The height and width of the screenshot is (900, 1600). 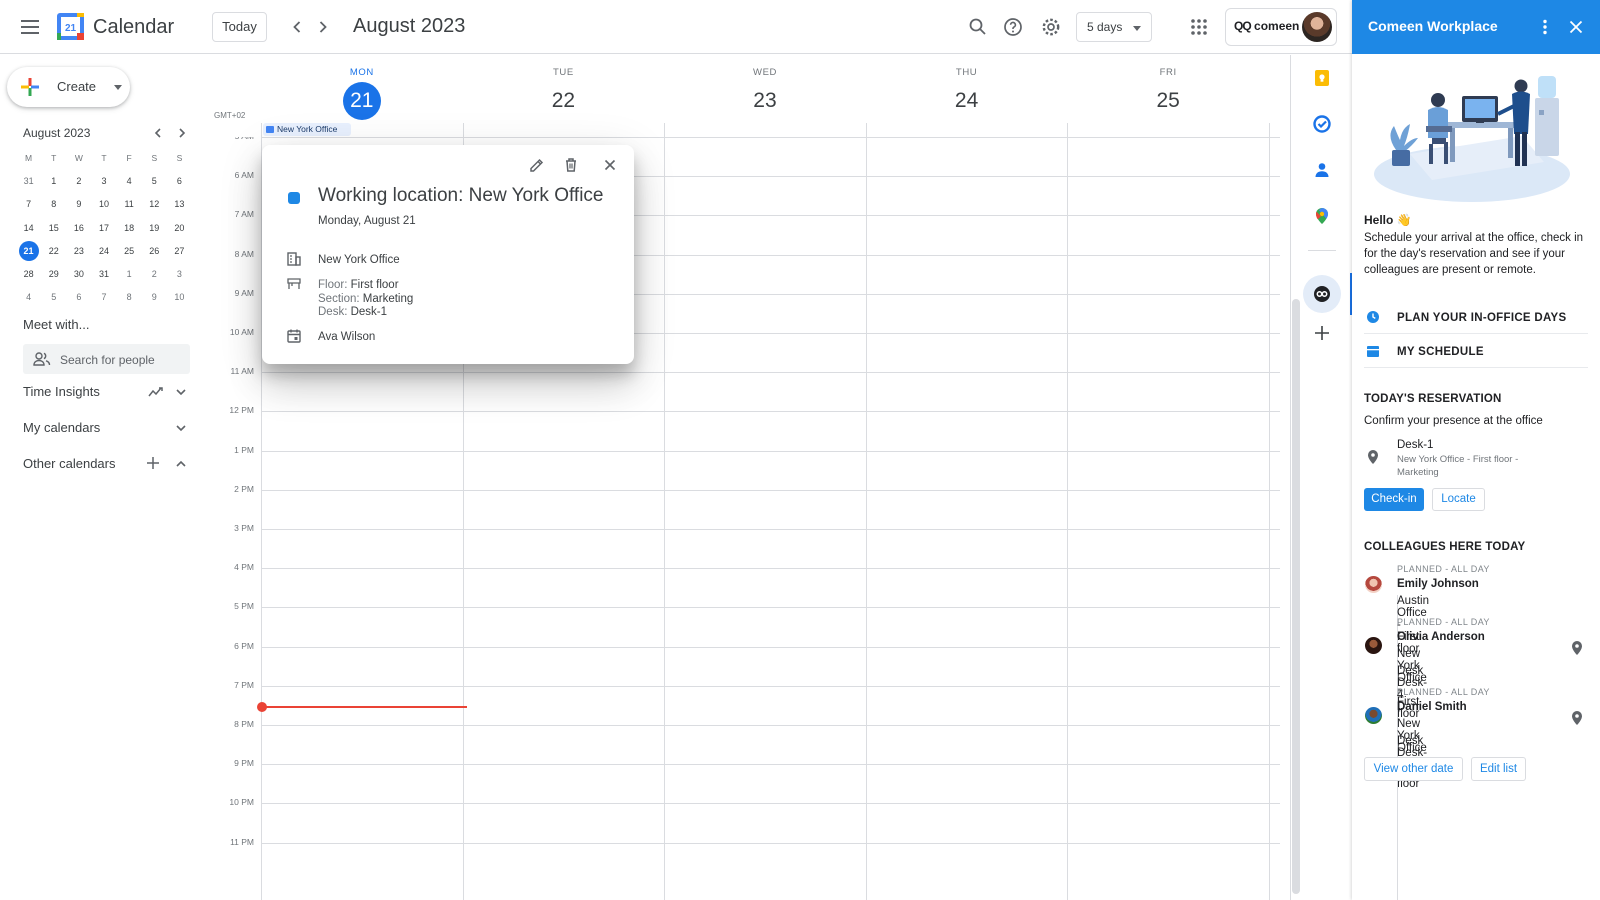 I want to click on day-number: 25, so click(x=1168, y=101).